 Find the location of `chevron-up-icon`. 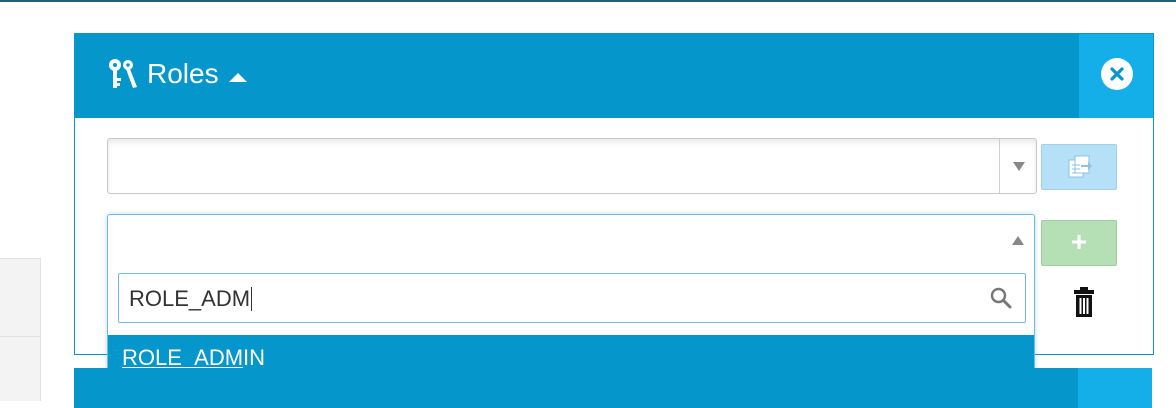

chevron-up-icon is located at coordinates (1018, 240).